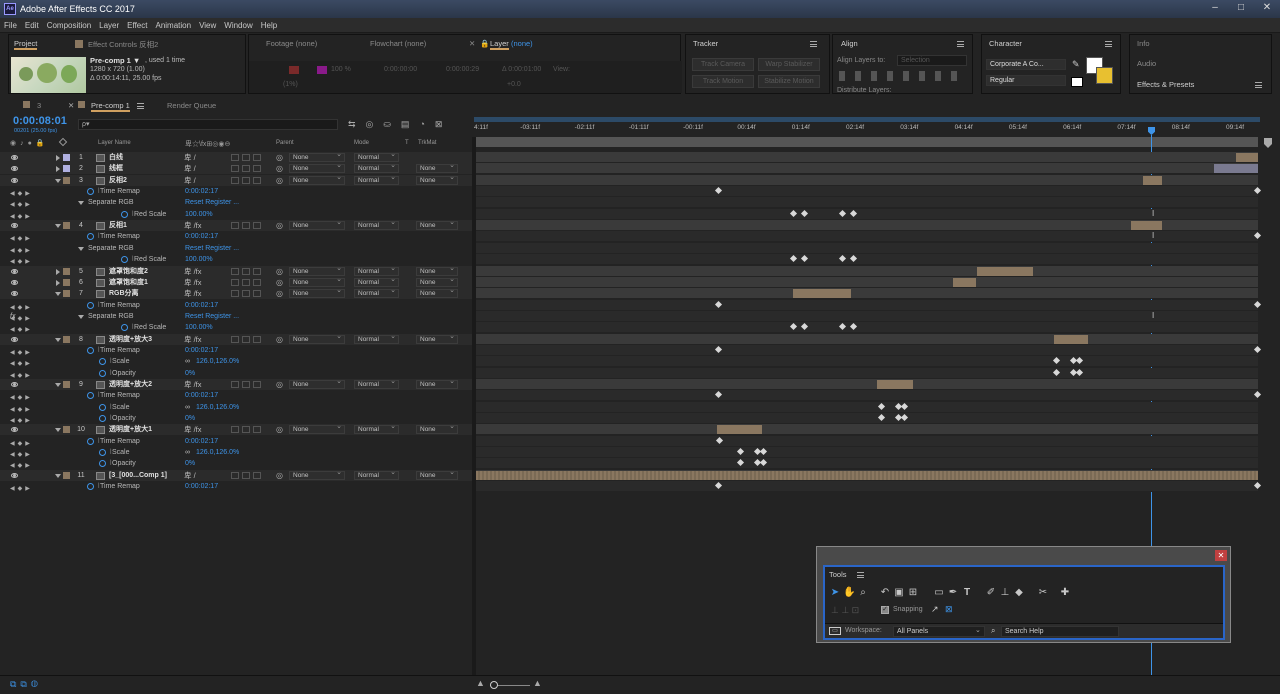  Describe the element at coordinates (860, 575) in the screenshot. I see `tools-menu-icon` at that location.